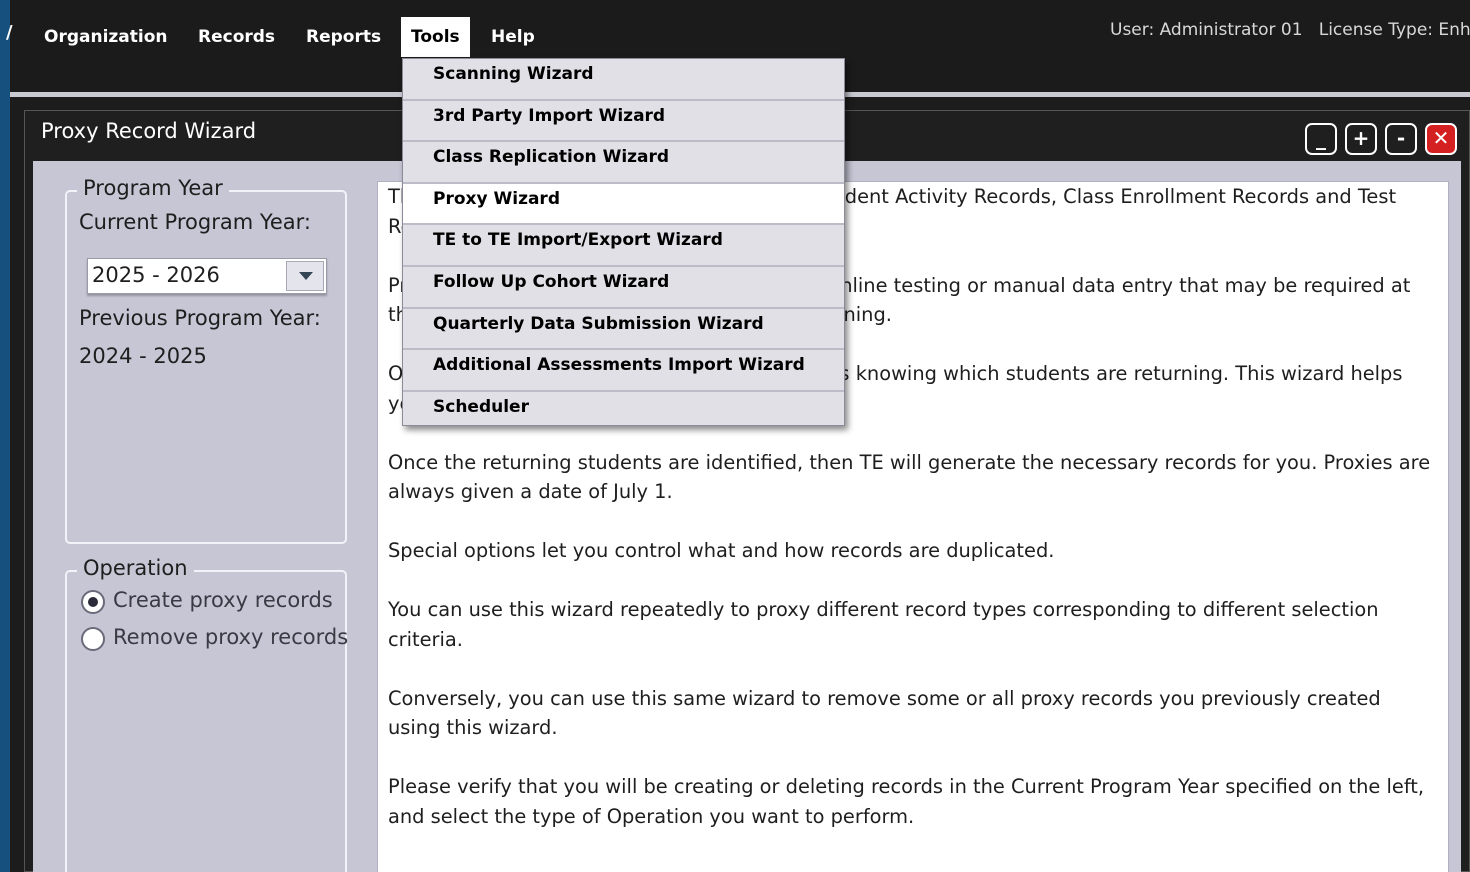 This screenshot has width=1470, height=872. What do you see at coordinates (623, 204) in the screenshot?
I see `menu-item-proxy-wizard: Proxy Wizard` at bounding box center [623, 204].